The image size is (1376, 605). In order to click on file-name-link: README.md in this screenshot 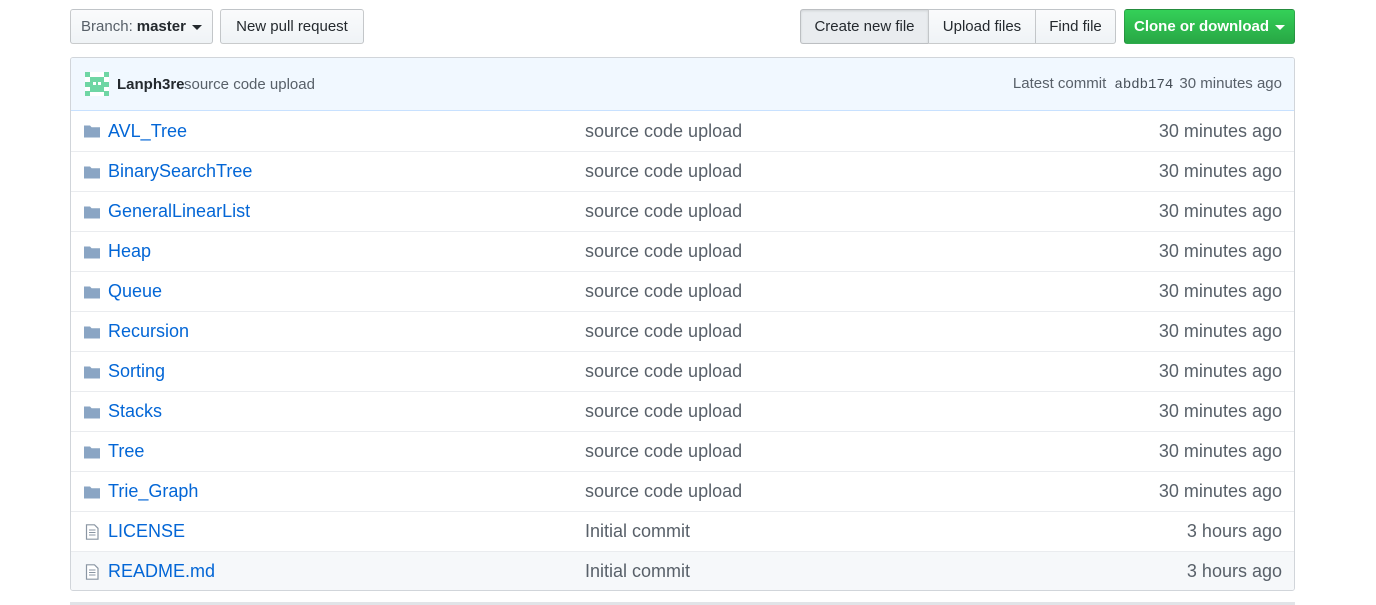, I will do `click(161, 571)`.